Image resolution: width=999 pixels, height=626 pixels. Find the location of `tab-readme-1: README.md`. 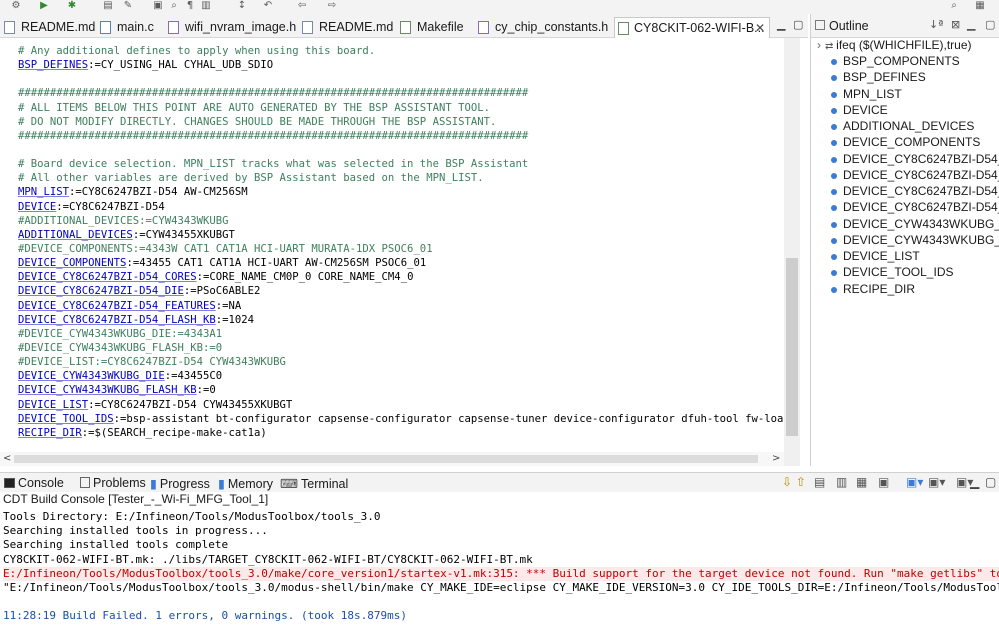

tab-readme-1: README.md is located at coordinates (49, 27).